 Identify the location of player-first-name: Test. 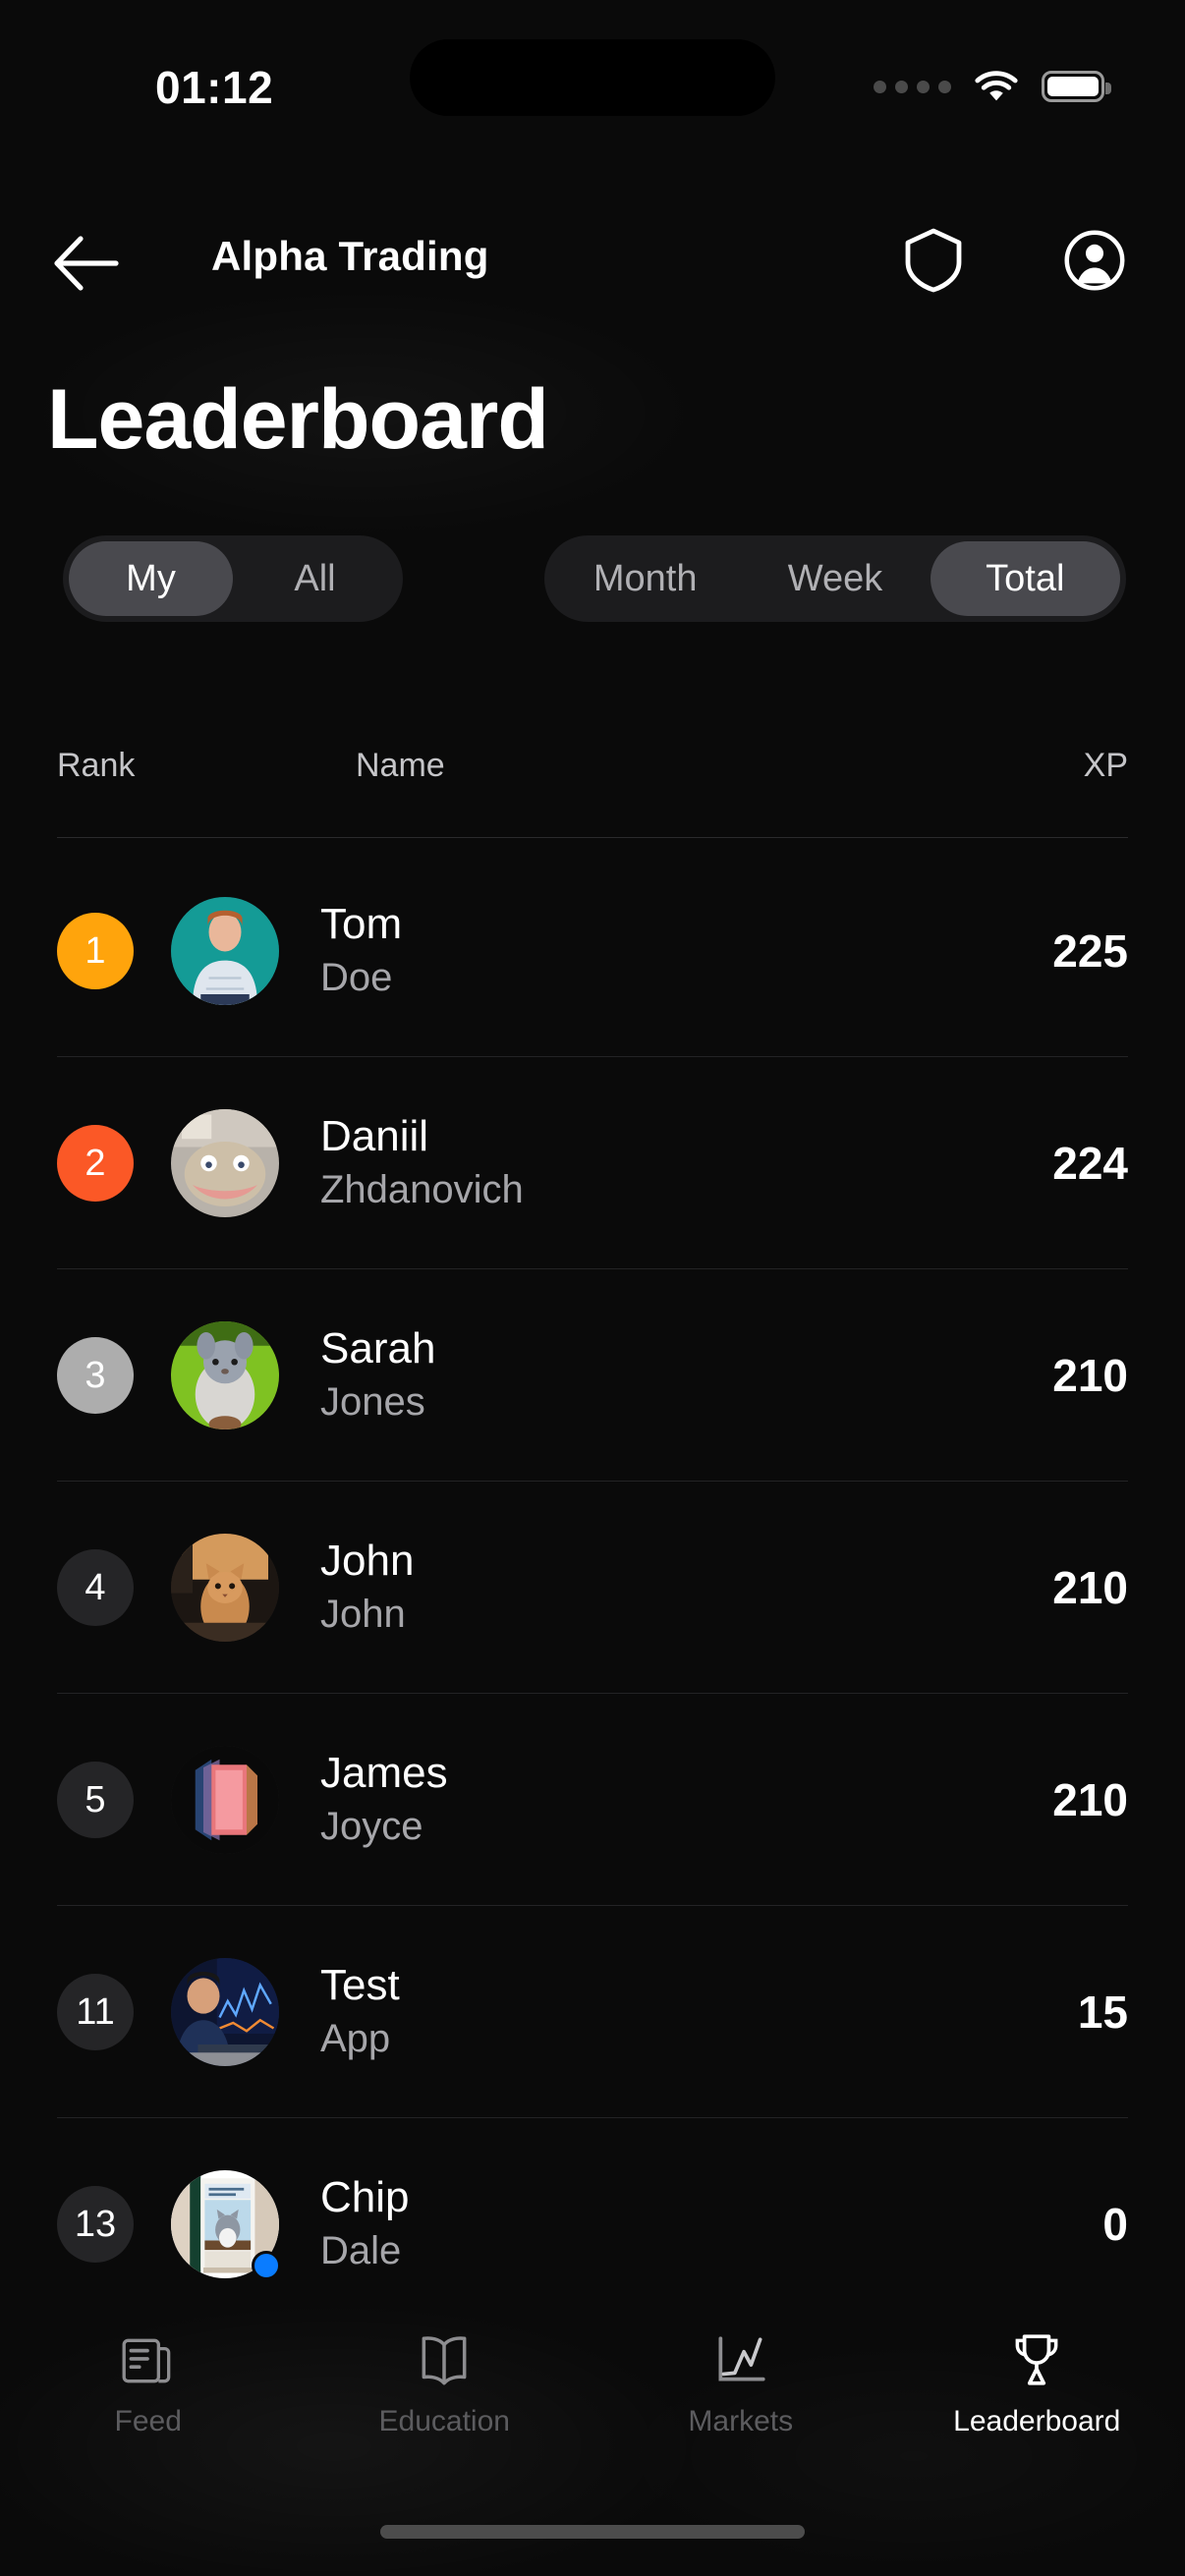
(360, 1984).